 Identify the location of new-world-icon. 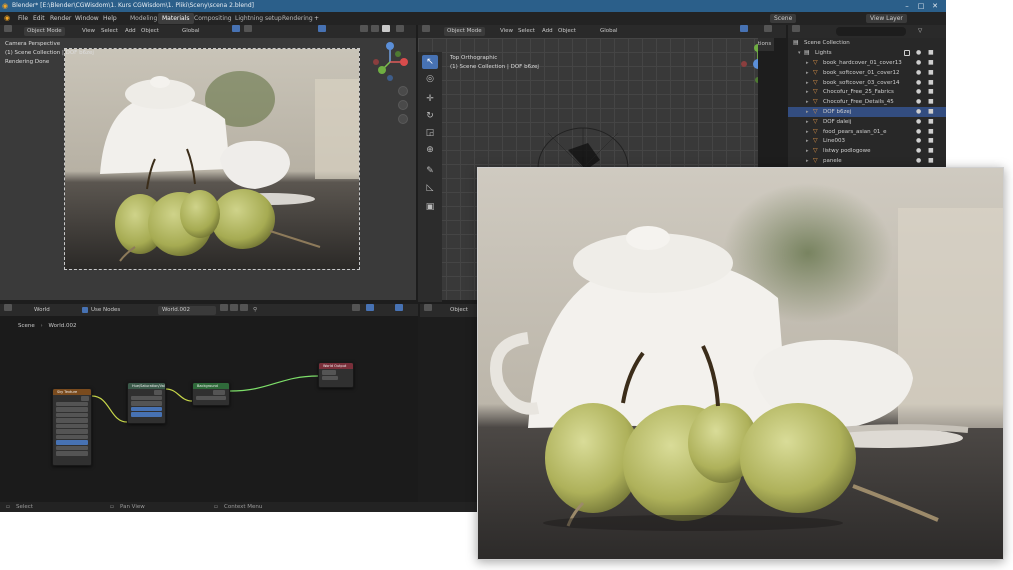
(234, 307).